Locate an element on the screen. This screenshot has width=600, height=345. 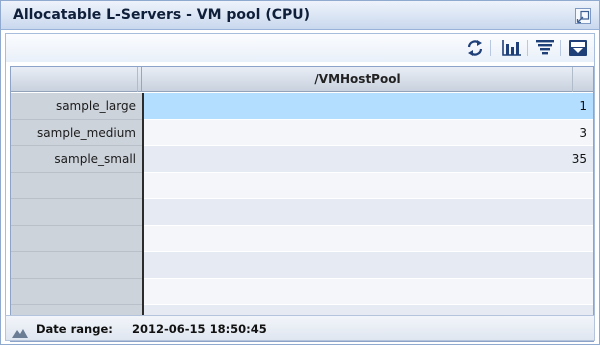
grid-header-tail is located at coordinates (583, 79).